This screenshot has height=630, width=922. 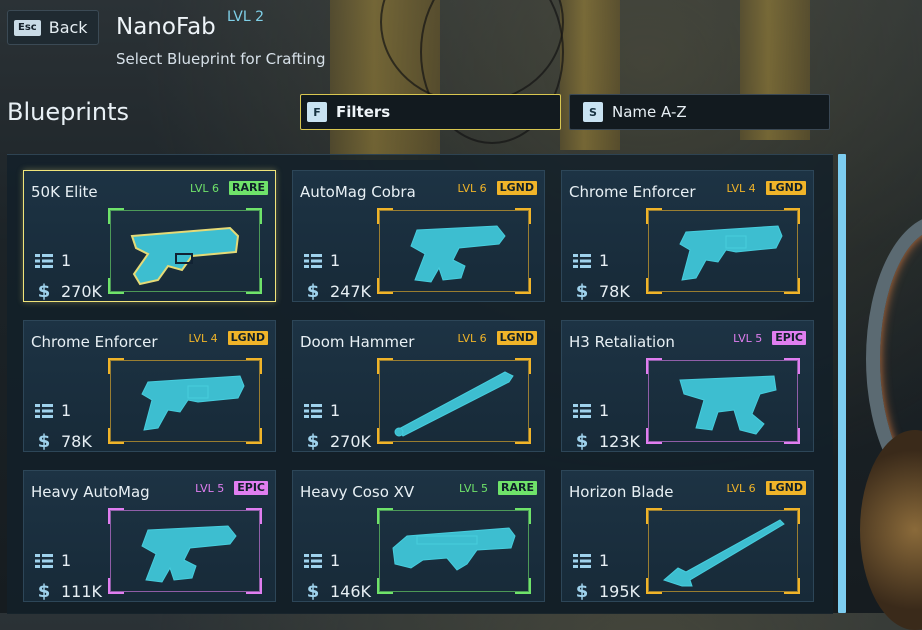 I want to click on blueprint-name: 50K Elite, so click(x=64, y=192).